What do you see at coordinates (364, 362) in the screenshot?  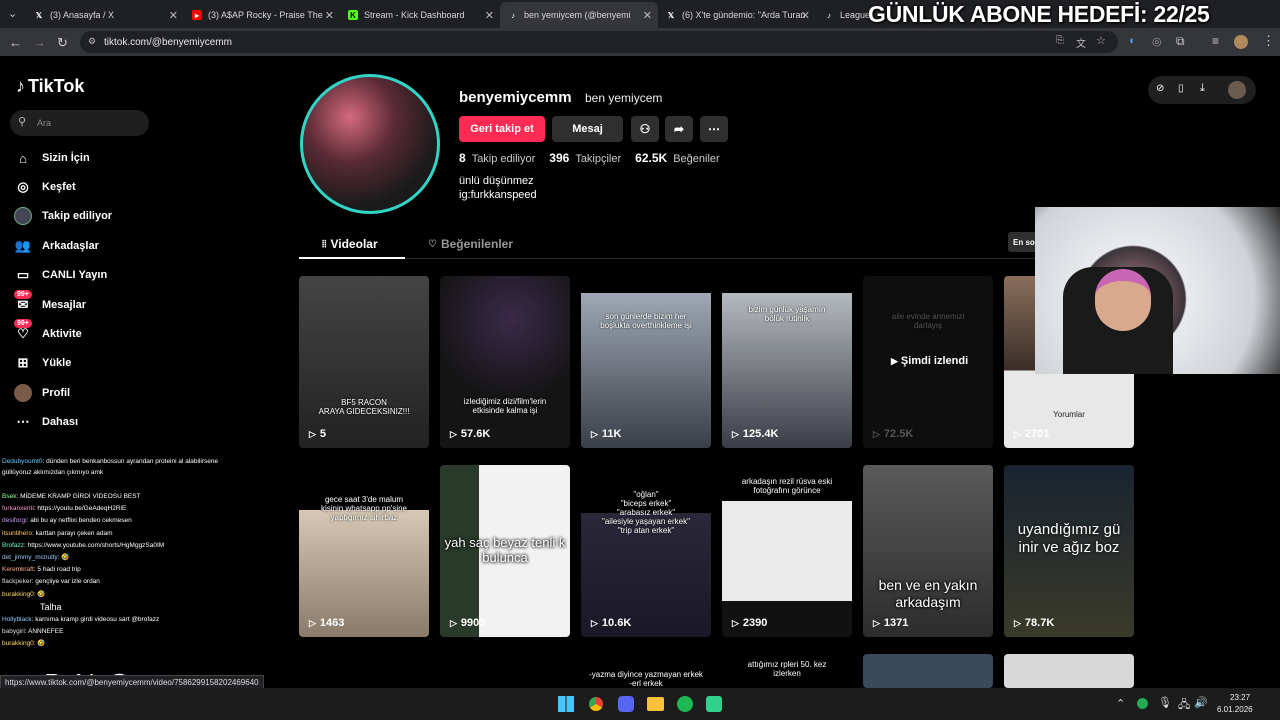 I see `video-card: BF5 RACON ARAYA GIDECEKSINIZ!!! ▷ 5` at bounding box center [364, 362].